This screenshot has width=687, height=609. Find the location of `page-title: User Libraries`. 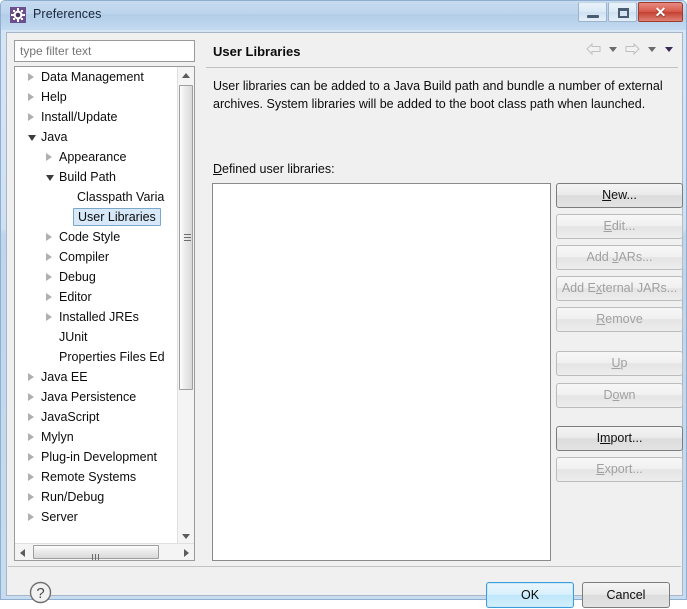

page-title: User Libraries is located at coordinates (257, 51).